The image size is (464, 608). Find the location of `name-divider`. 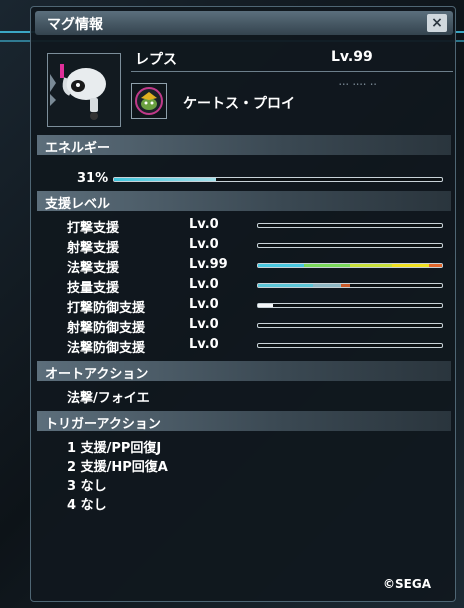

name-divider is located at coordinates (292, 71).